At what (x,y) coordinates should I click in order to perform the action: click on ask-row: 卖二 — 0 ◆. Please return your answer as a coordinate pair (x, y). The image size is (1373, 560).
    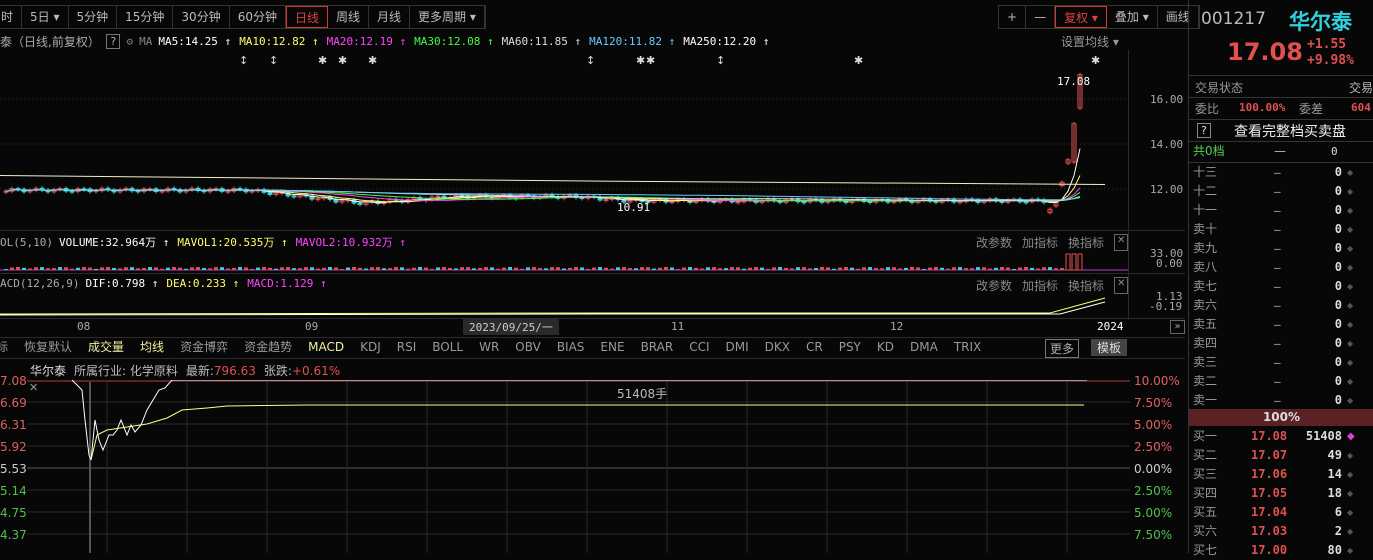
    Looking at the image, I should click on (1281, 381).